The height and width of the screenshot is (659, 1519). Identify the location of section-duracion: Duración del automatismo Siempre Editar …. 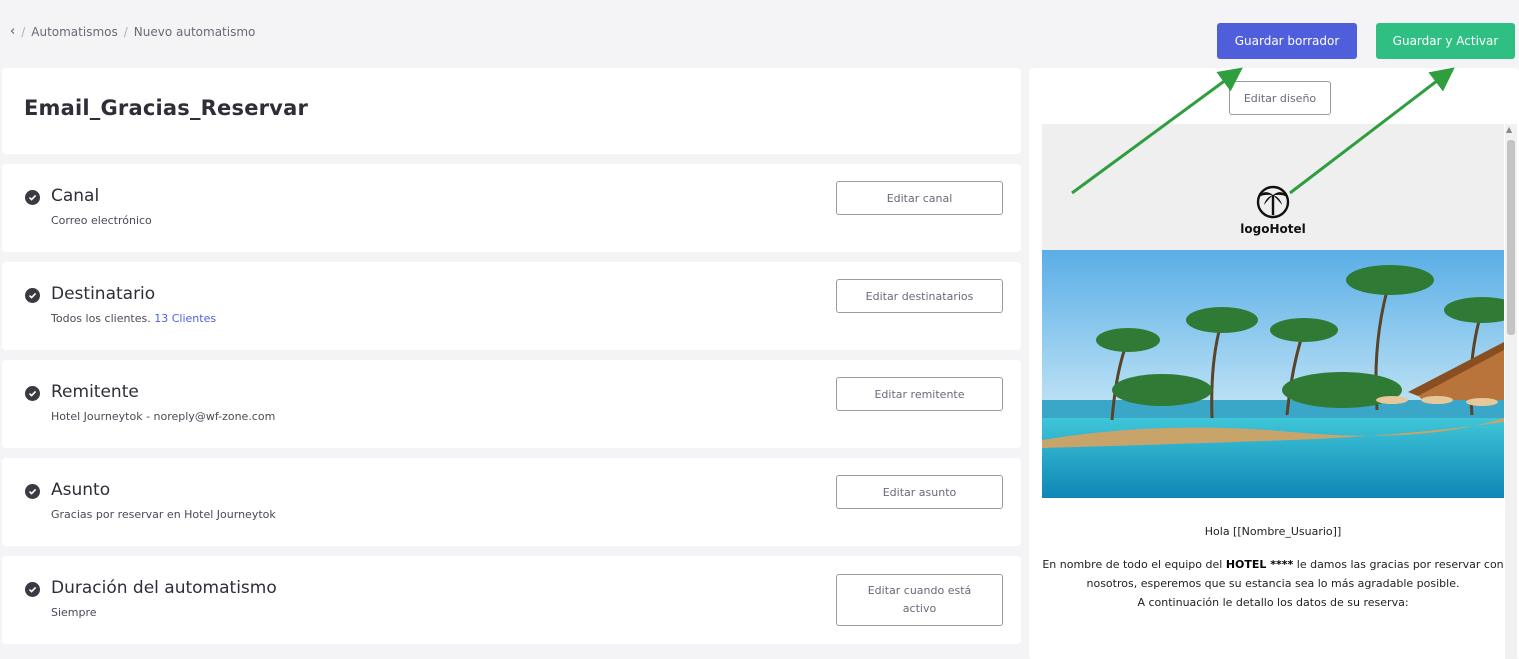
(511, 600).